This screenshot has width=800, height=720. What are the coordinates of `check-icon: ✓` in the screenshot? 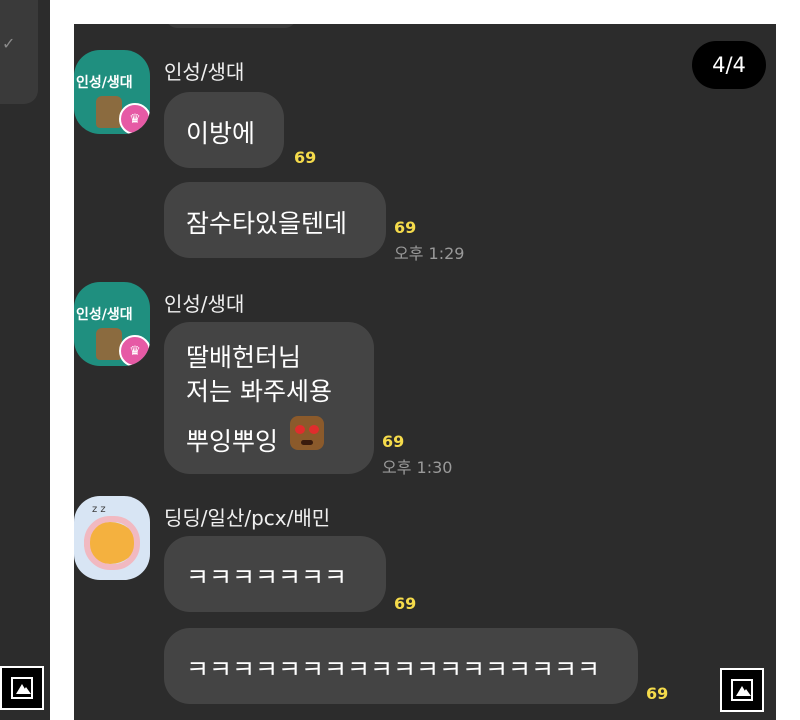 It's located at (9, 43).